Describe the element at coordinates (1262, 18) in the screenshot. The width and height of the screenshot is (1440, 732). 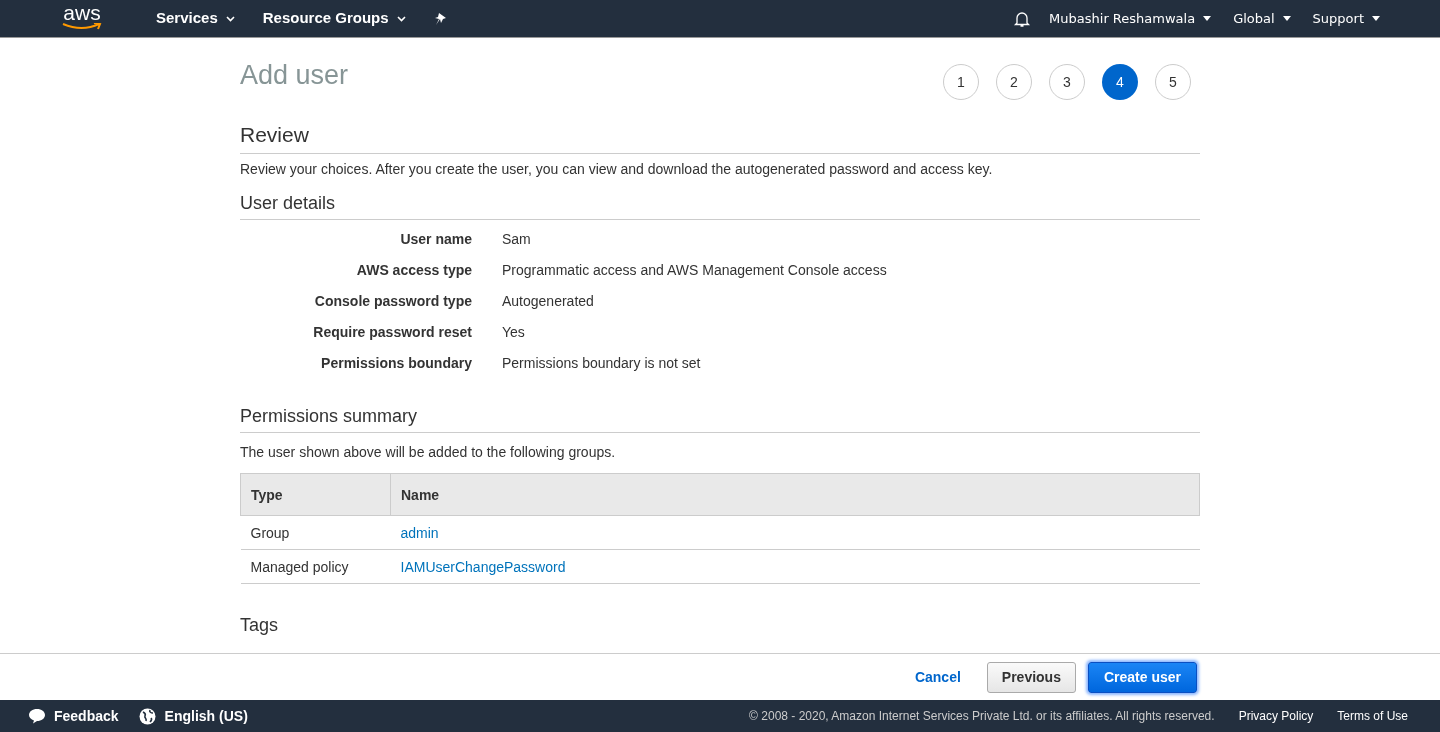
I see `nav-menu-button: Global` at that location.